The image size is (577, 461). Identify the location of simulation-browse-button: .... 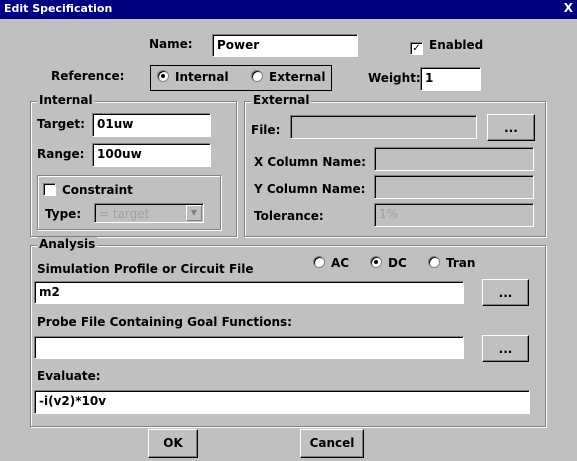
(505, 292).